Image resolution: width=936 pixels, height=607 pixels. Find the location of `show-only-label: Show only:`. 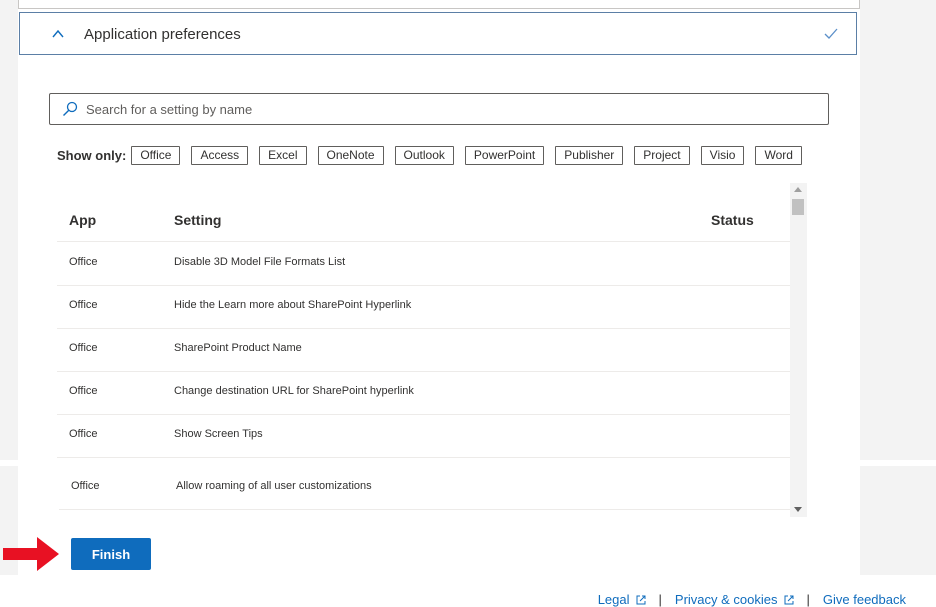

show-only-label: Show only: is located at coordinates (92, 155).